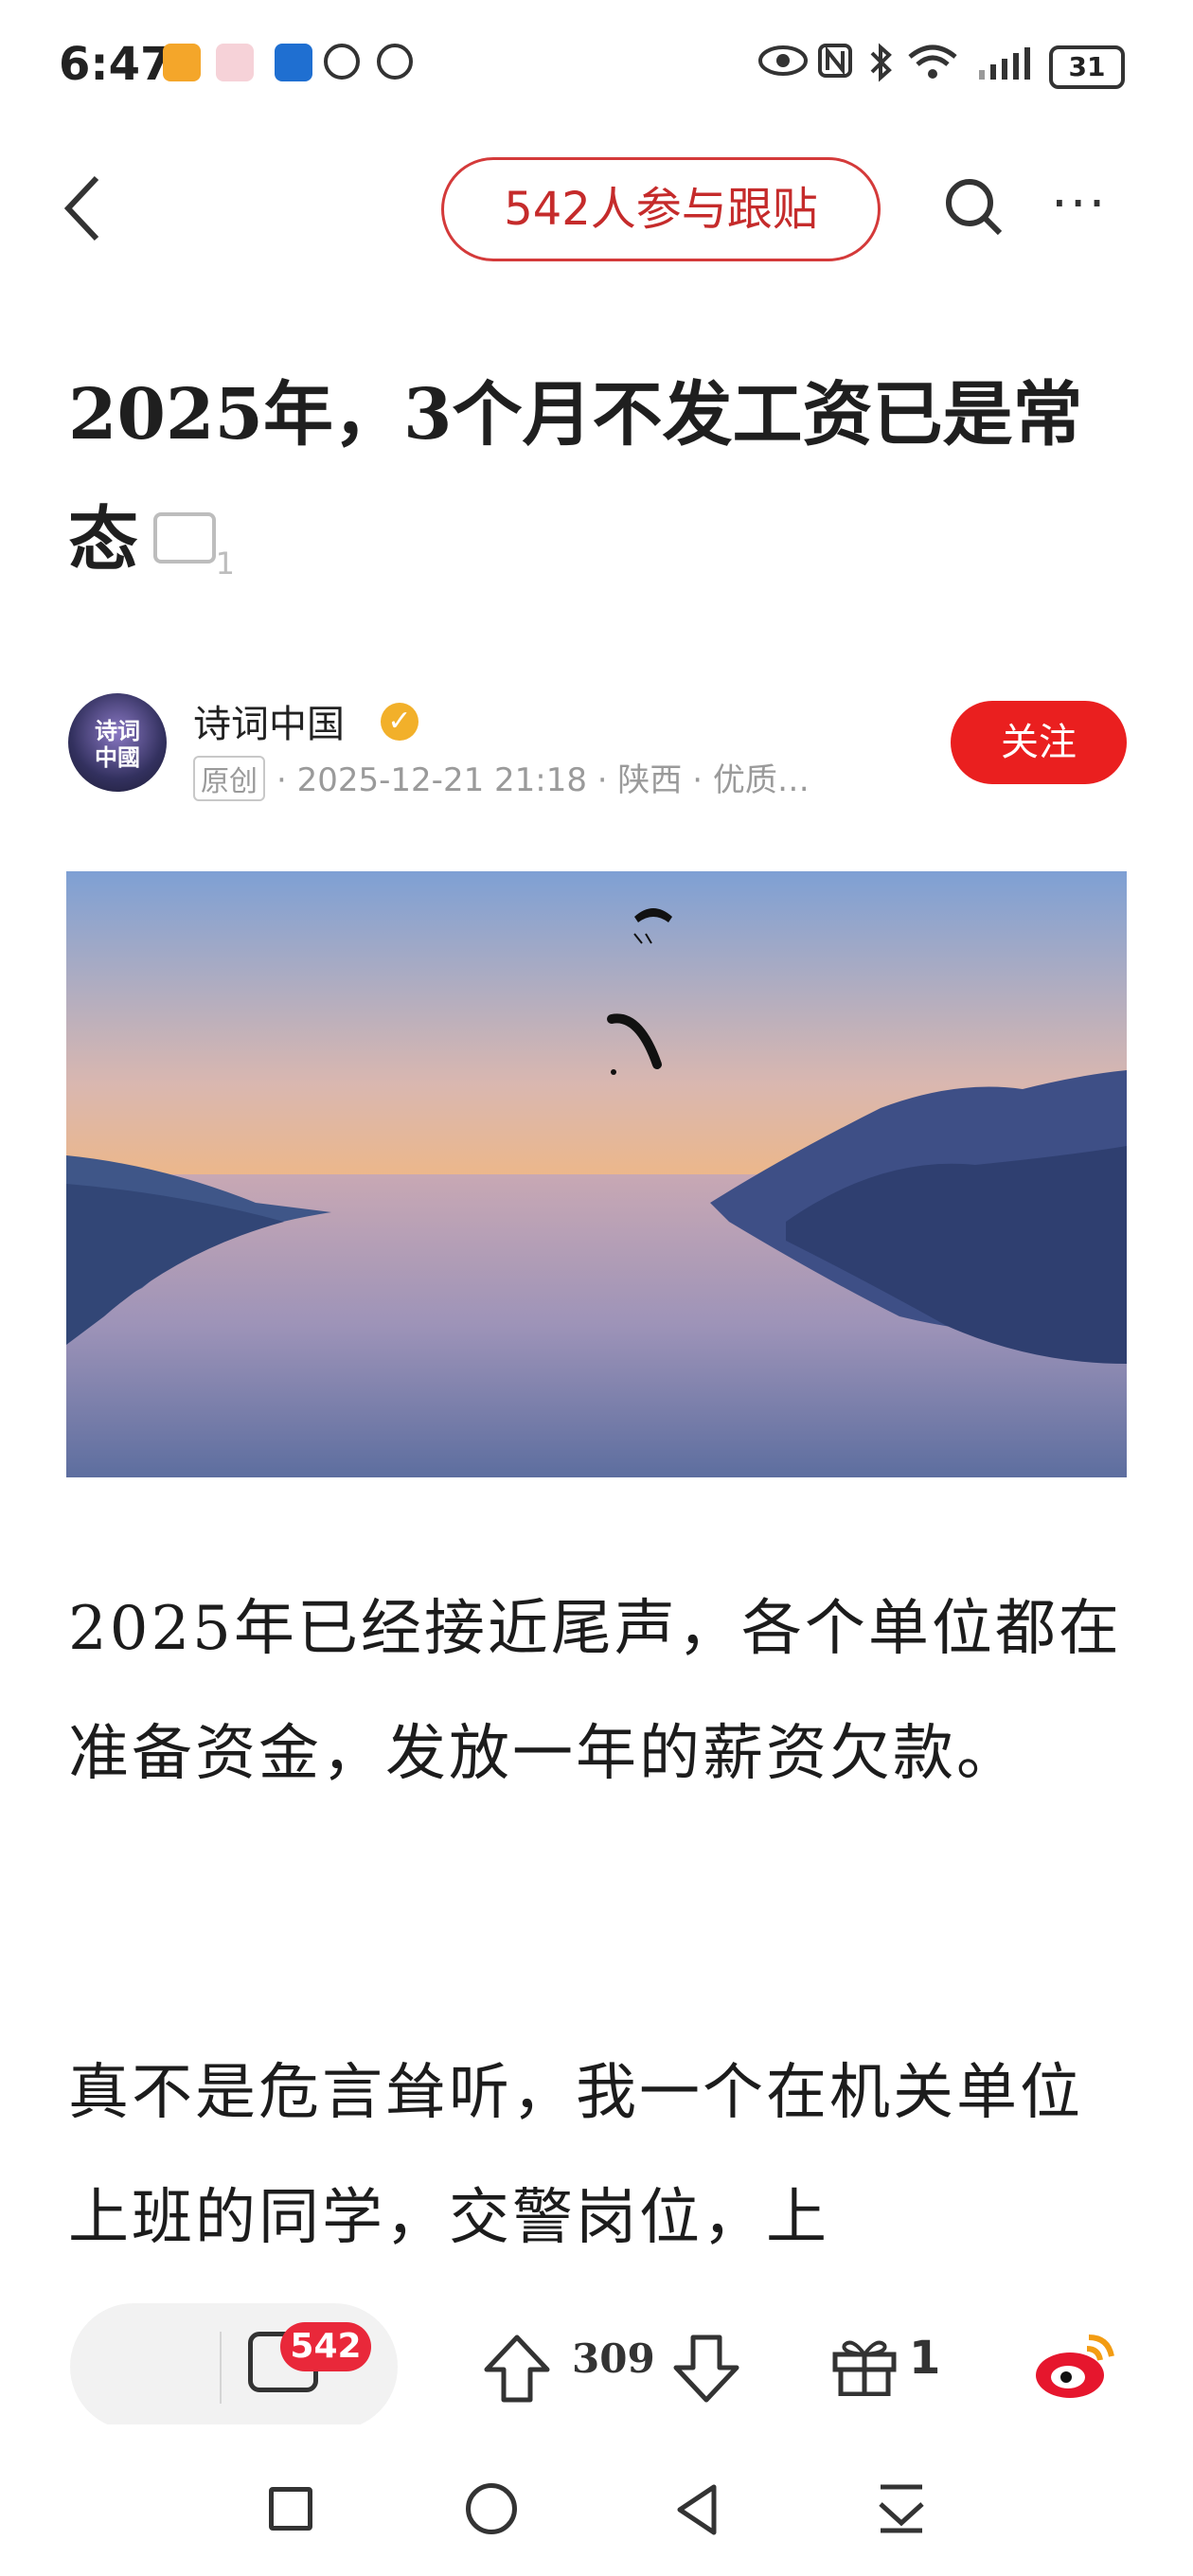 The width and height of the screenshot is (1193, 2576). Describe the element at coordinates (194, 563) in the screenshot. I see `comment-bubble-icon` at that location.